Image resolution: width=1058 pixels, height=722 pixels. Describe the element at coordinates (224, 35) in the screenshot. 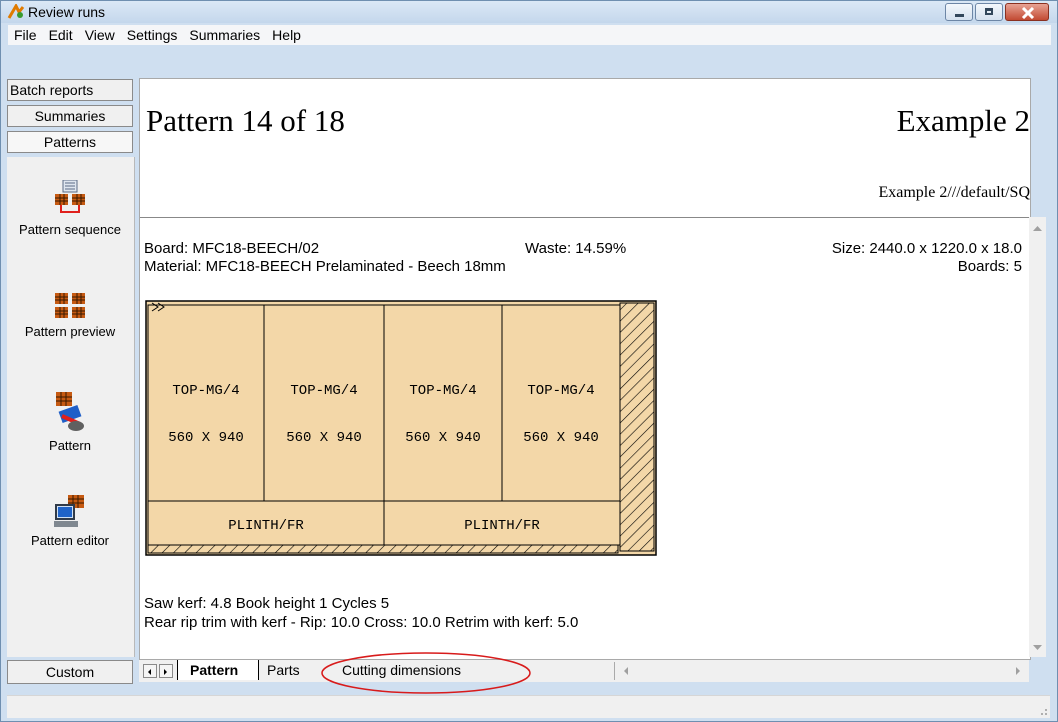

I see `menu-summaries: Summaries` at that location.